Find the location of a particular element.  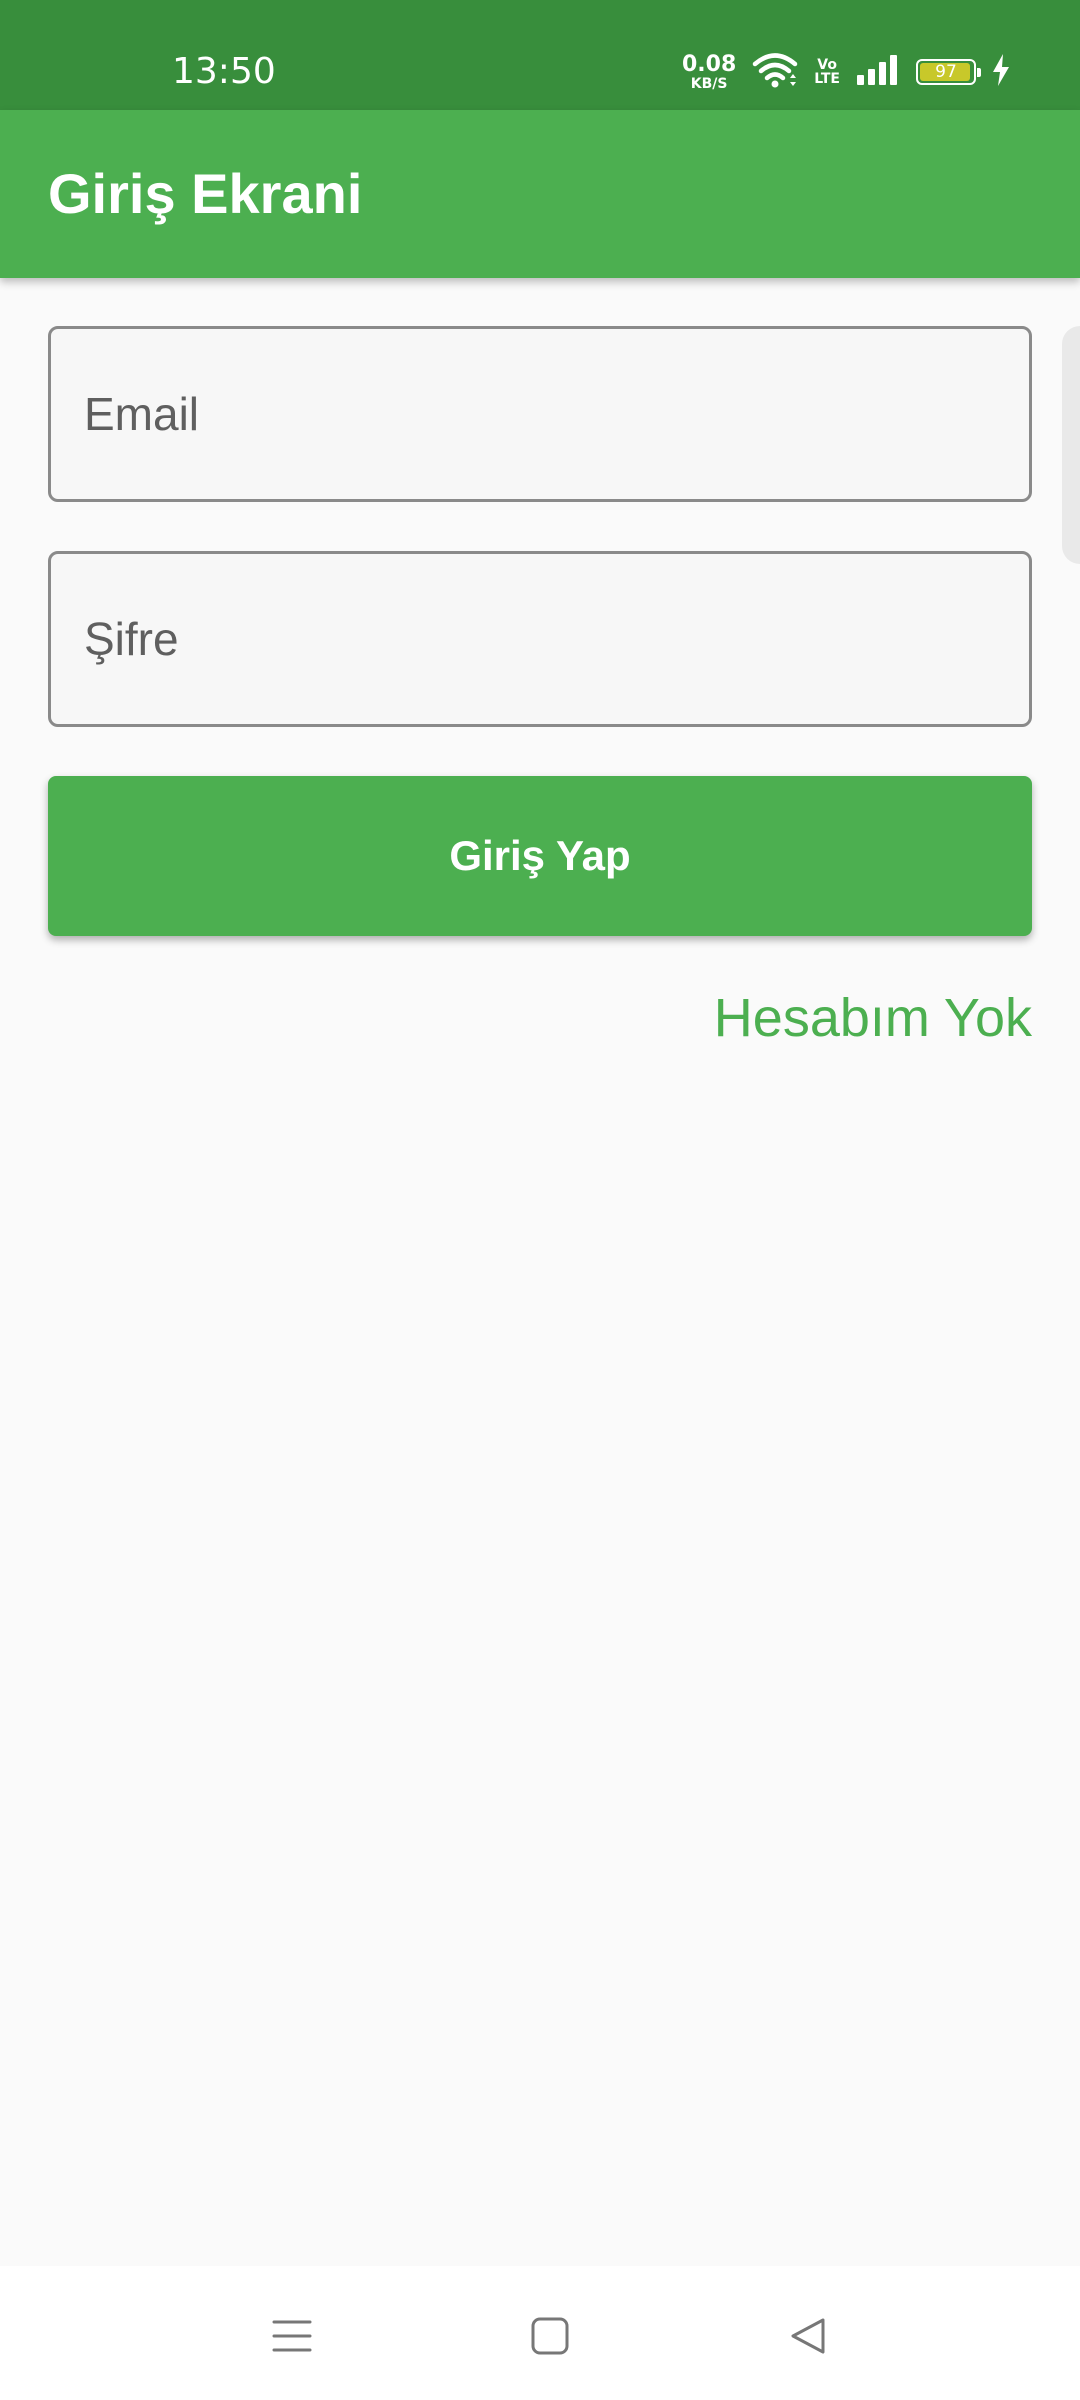

network-speed-value: 0.08 is located at coordinates (709, 64).